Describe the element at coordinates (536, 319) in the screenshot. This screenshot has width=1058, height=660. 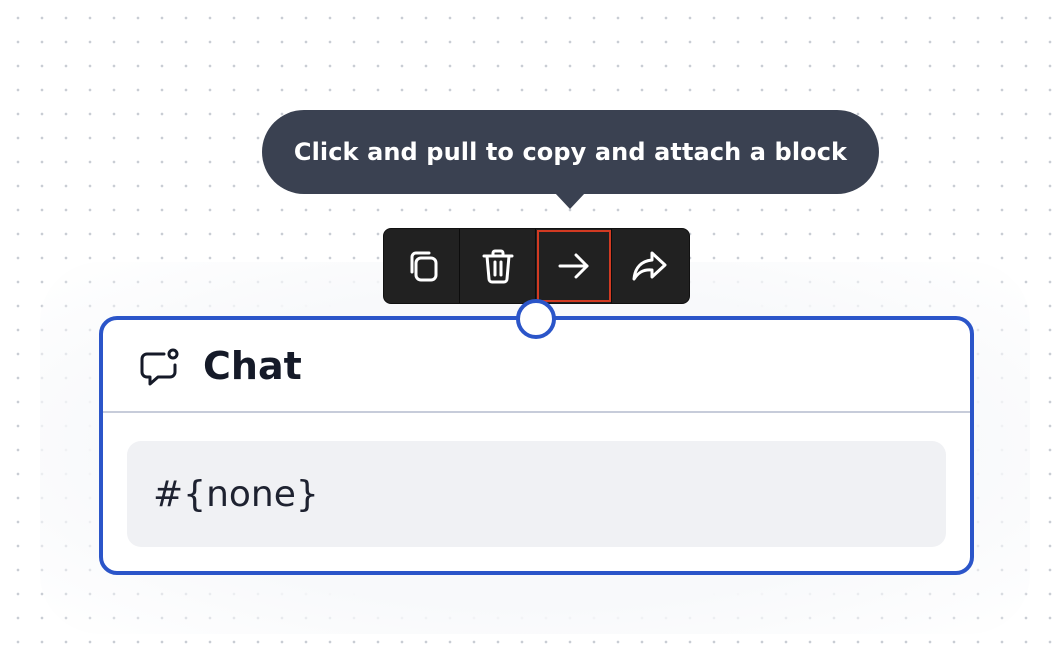
I see `connection-handle` at that location.